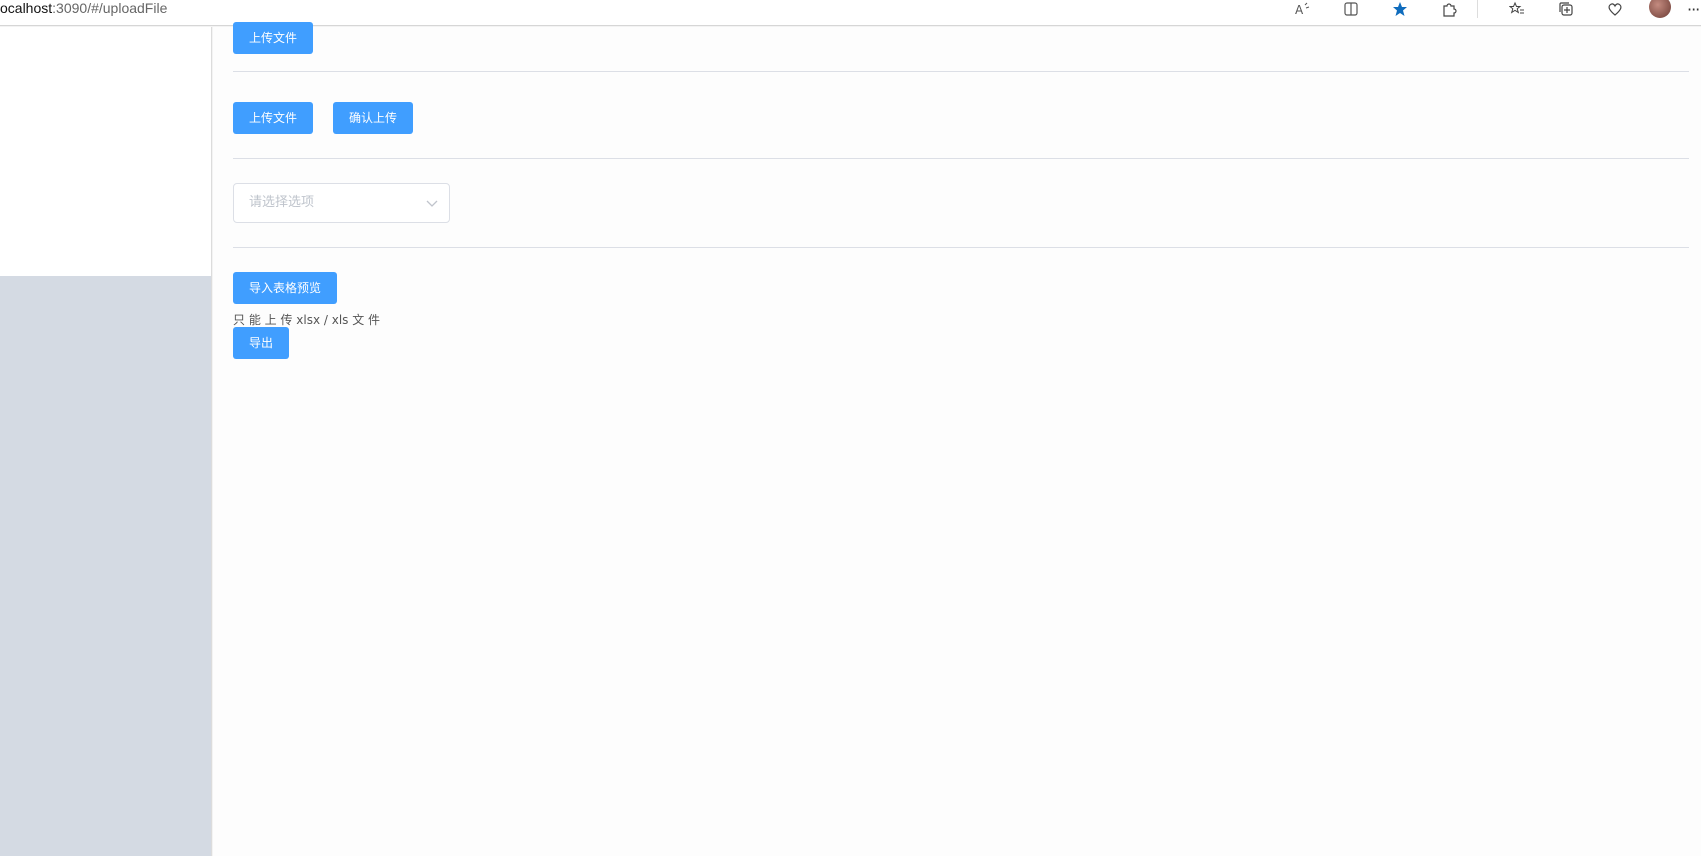 This screenshot has height=856, width=1701. I want to click on read-aloud-icon: A, so click(1302, 9).